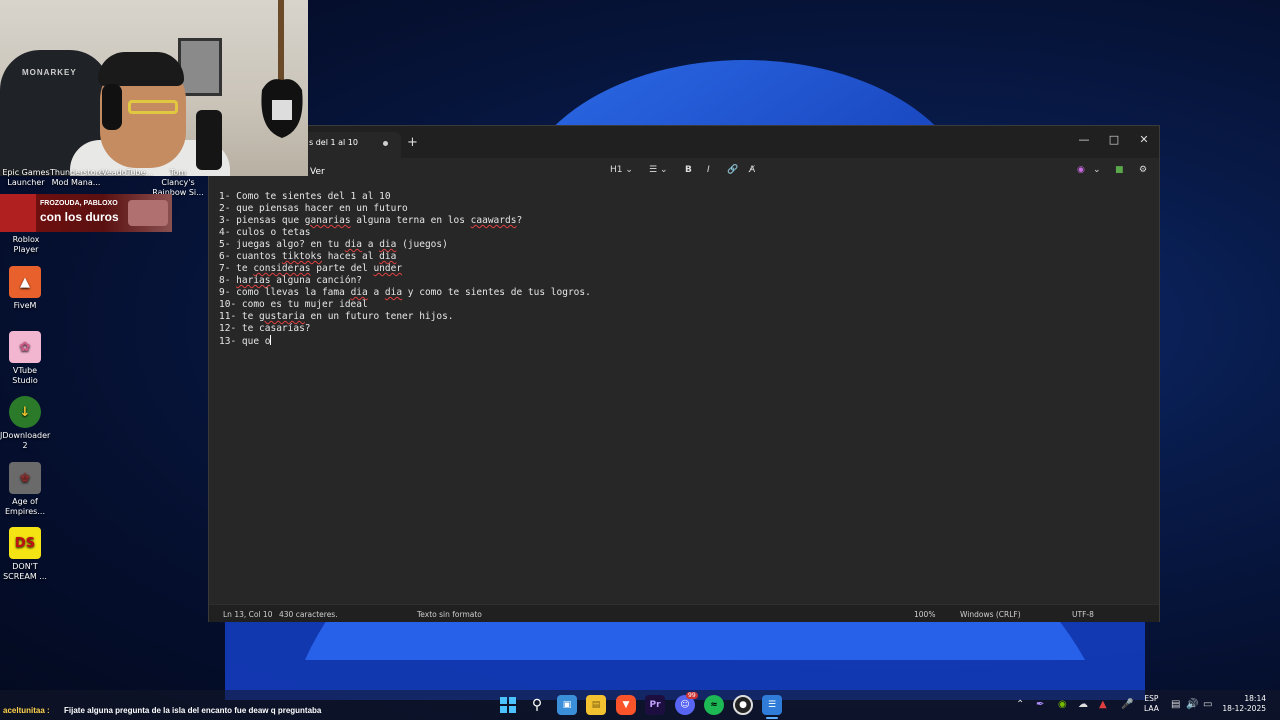 Image resolution: width=1280 pixels, height=720 pixels. What do you see at coordinates (658, 170) in the screenshot?
I see `list-dropdown: ☰ ⌄` at bounding box center [658, 170].